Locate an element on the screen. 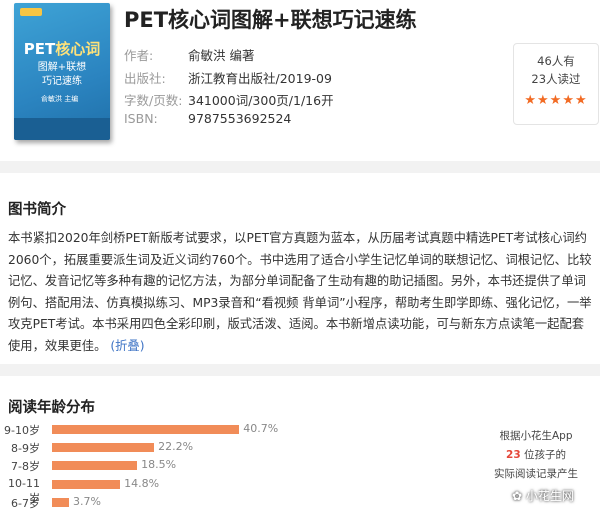  bar-category-label: 8-9岁 is located at coordinates (25, 449).